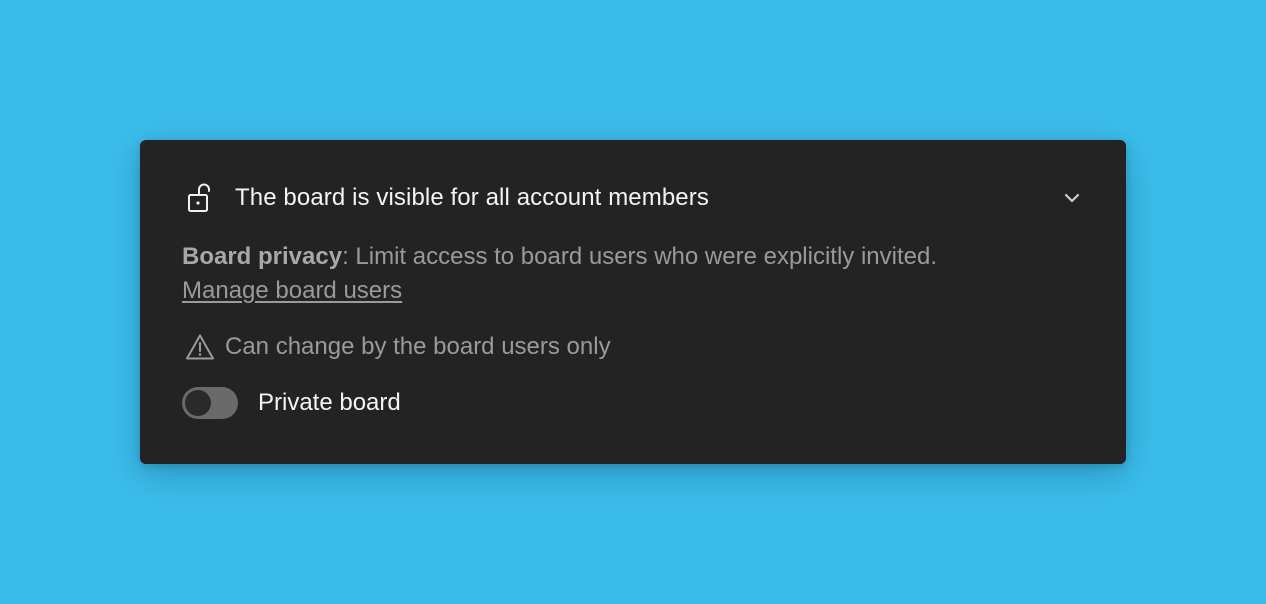  I want to click on unlocked-lock-icon, so click(201, 198).